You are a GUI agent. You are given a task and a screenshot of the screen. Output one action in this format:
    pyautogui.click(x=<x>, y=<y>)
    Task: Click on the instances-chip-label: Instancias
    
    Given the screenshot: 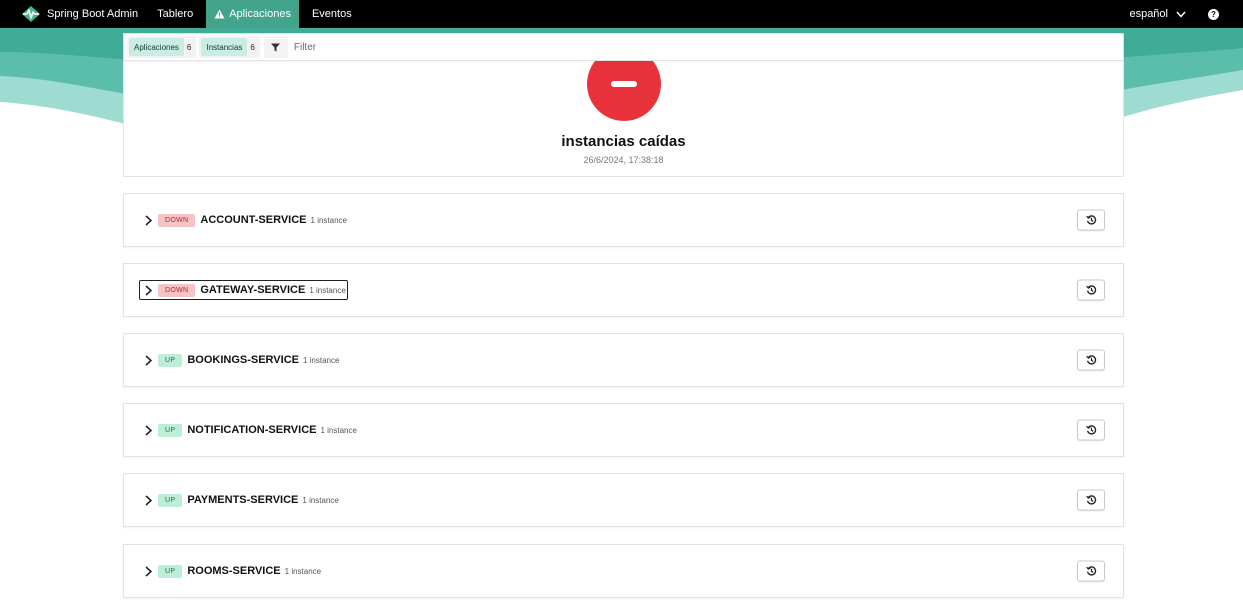 What is the action you would take?
    pyautogui.click(x=224, y=47)
    